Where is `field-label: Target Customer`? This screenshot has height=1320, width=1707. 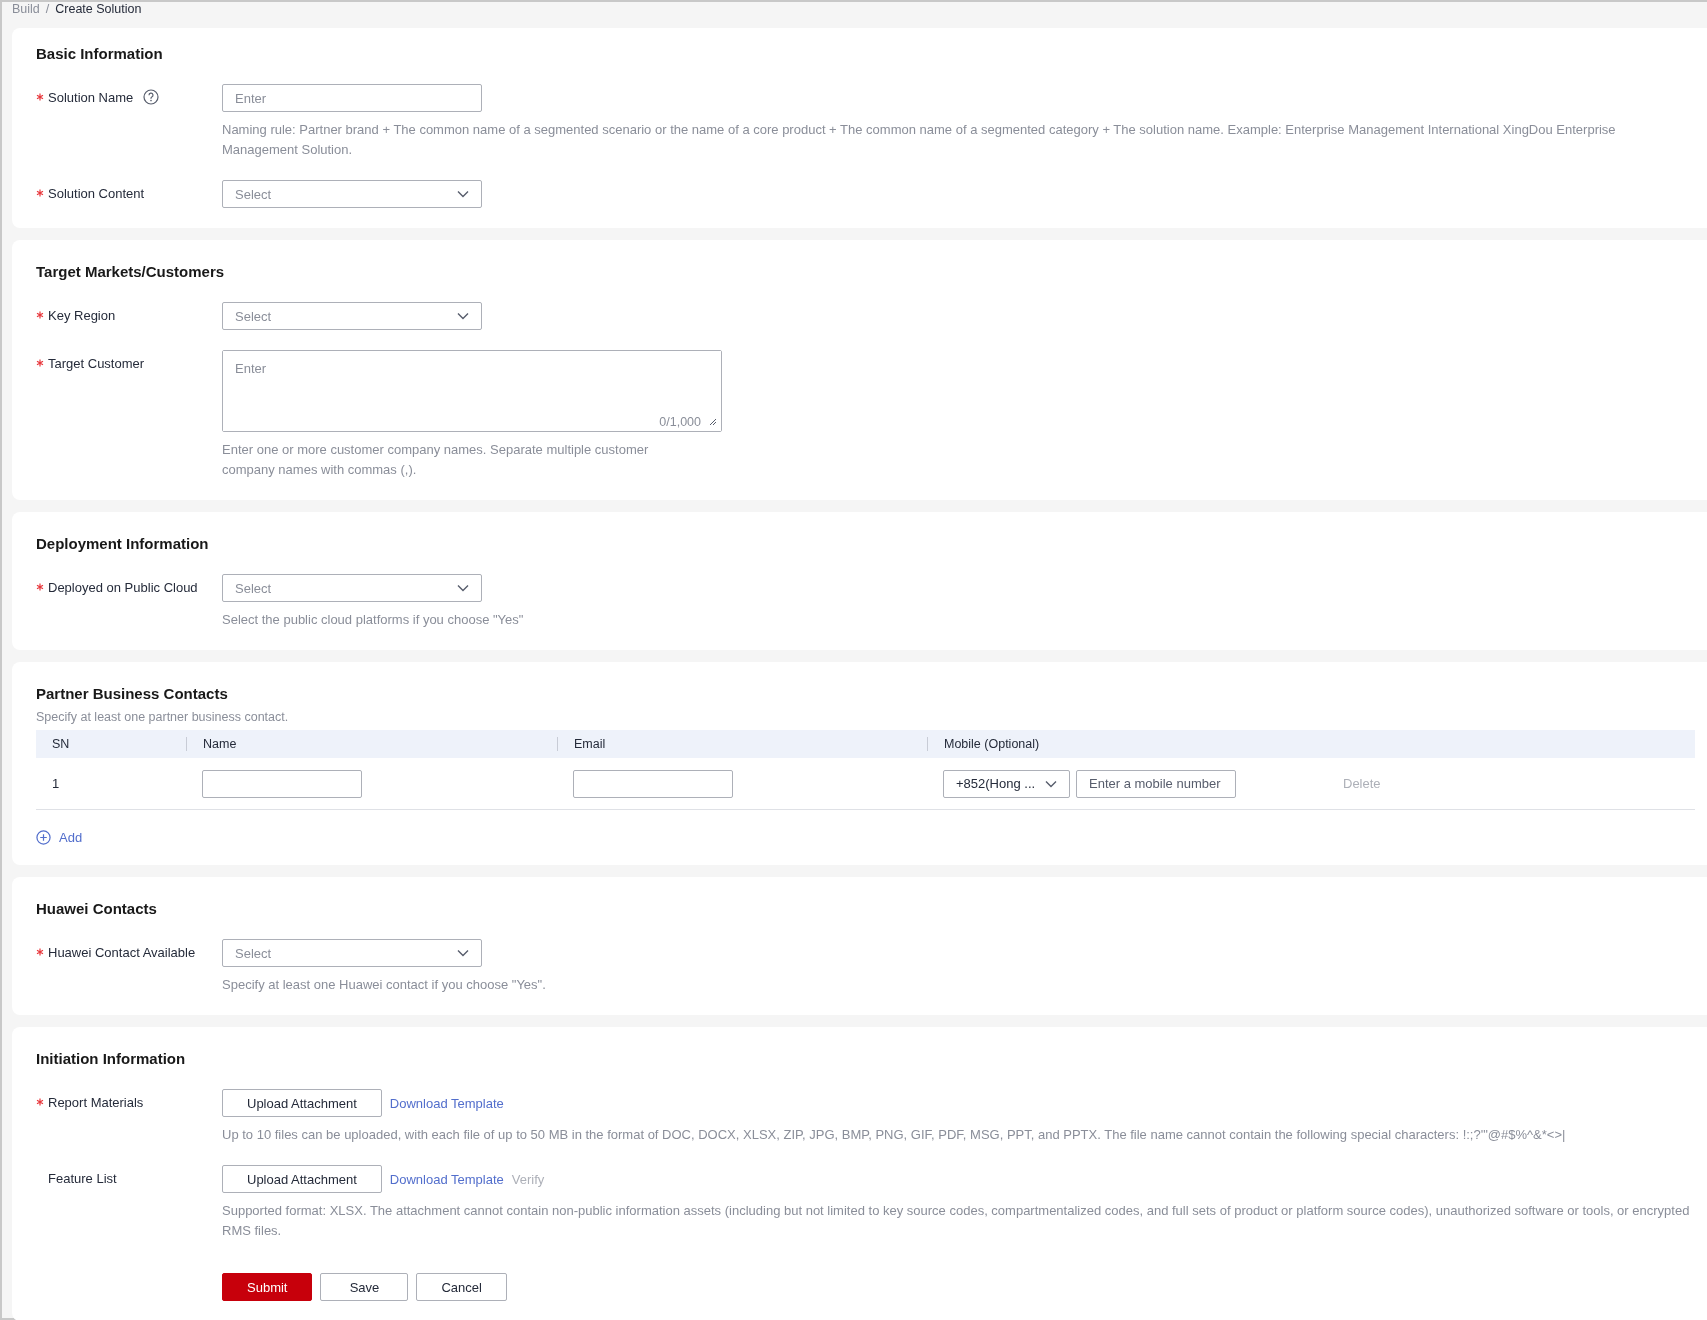 field-label: Target Customer is located at coordinates (96, 364).